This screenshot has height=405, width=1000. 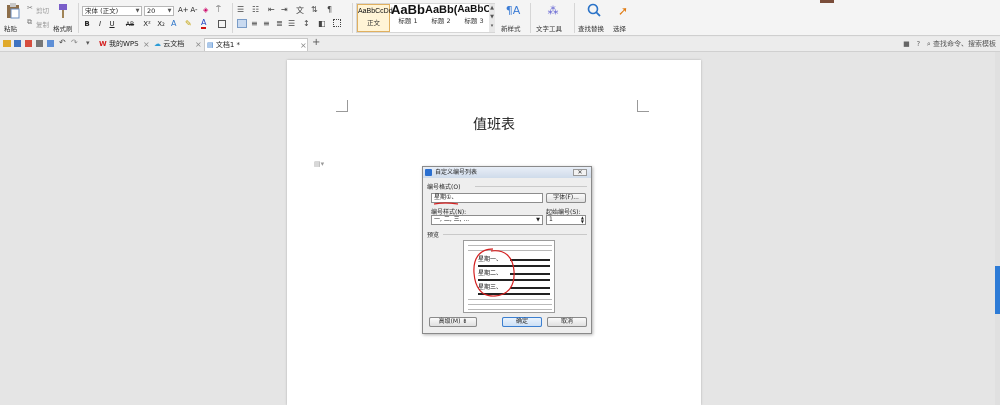 What do you see at coordinates (522, 322) in the screenshot?
I see `ok-button: 确定` at bounding box center [522, 322].